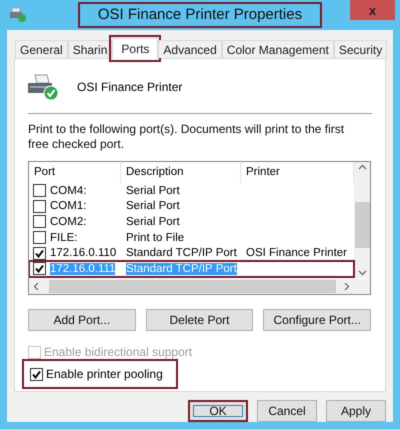  Describe the element at coordinates (287, 411) in the screenshot. I see `dialog-button: Cancel` at that location.